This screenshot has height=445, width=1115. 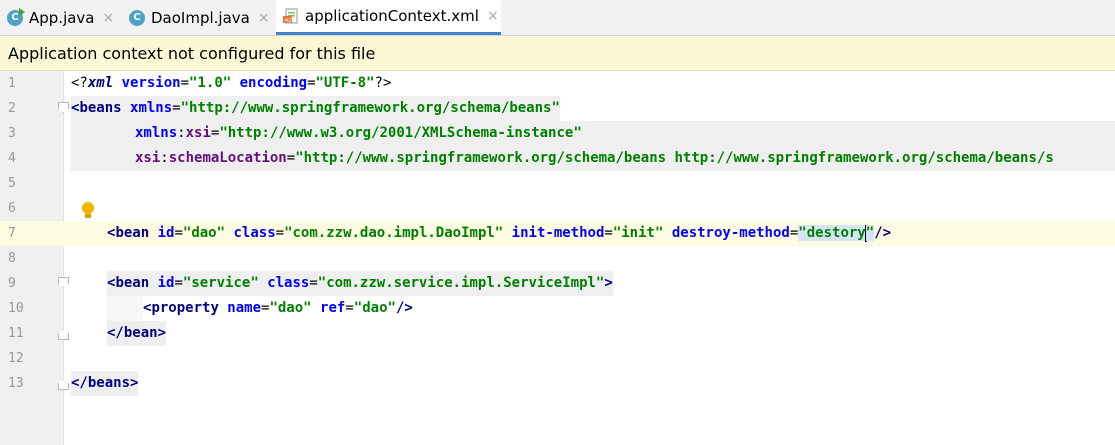 I want to click on line-number: 3, so click(x=12, y=133).